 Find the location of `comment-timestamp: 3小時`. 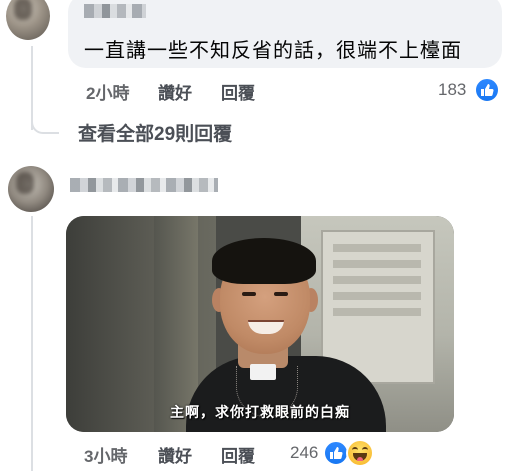

comment-timestamp: 3小時 is located at coordinates (105, 454).